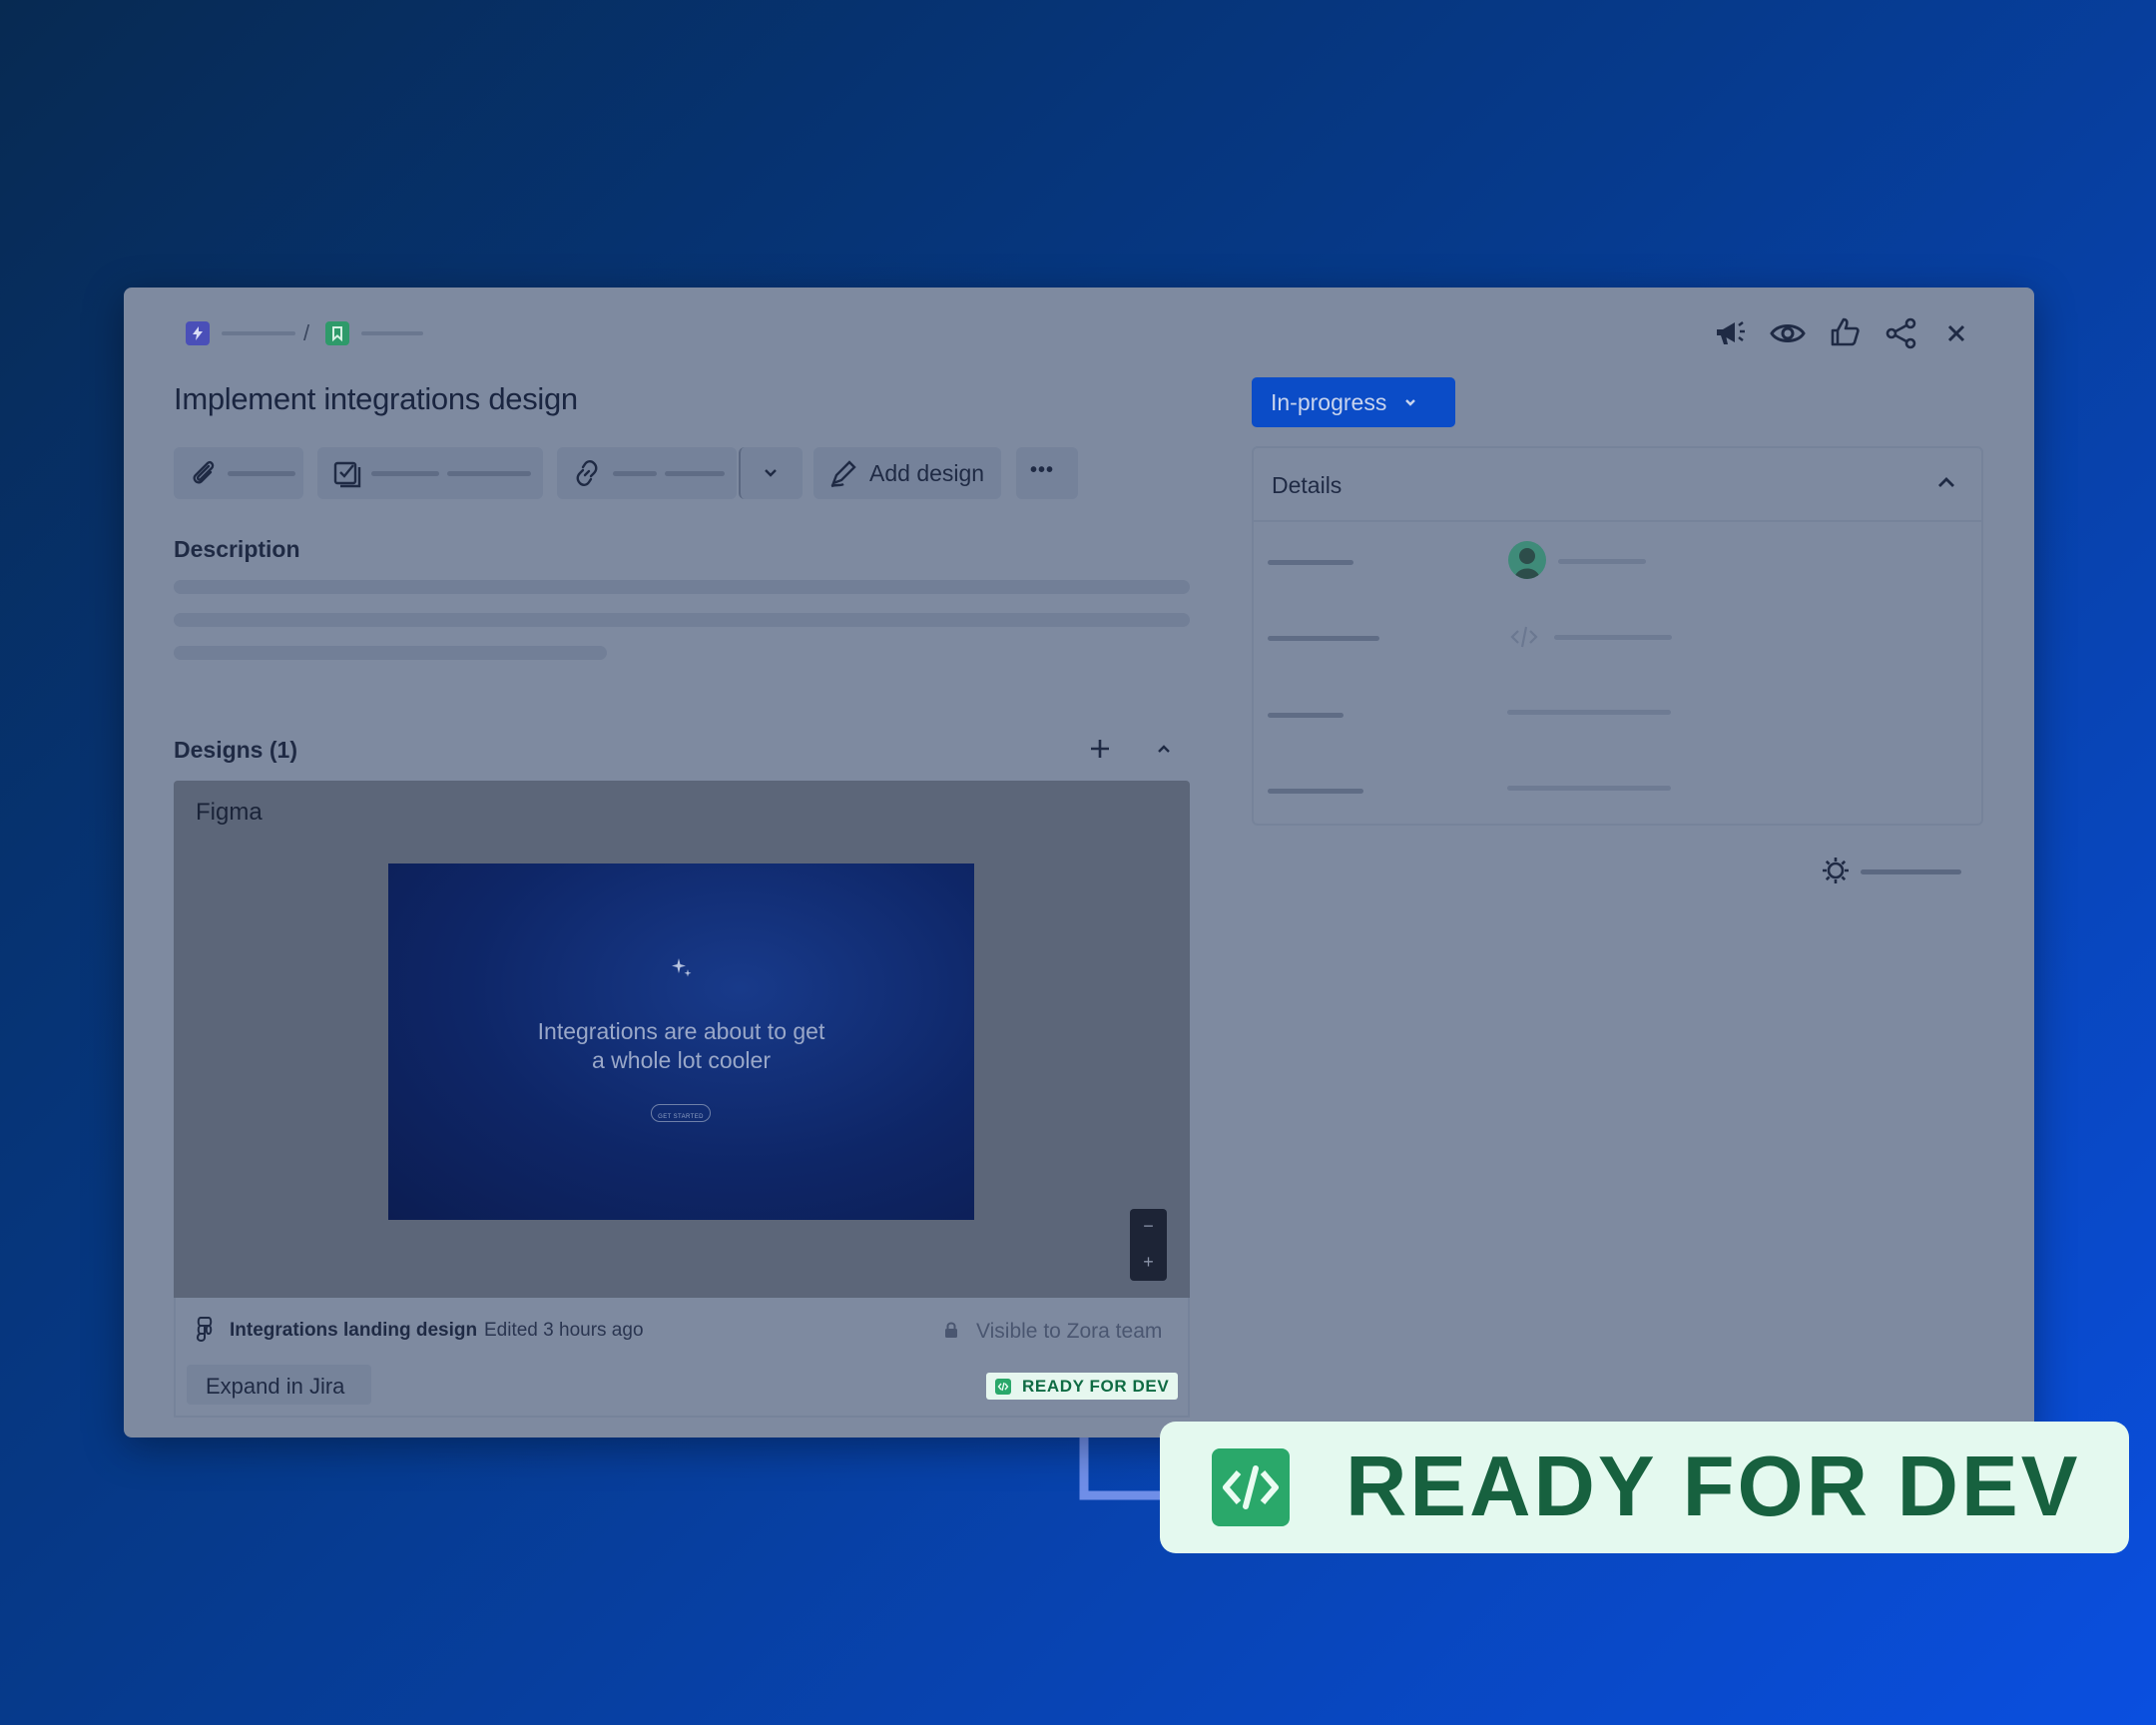  Describe the element at coordinates (198, 333) in the screenshot. I see `lightning-icon` at that location.